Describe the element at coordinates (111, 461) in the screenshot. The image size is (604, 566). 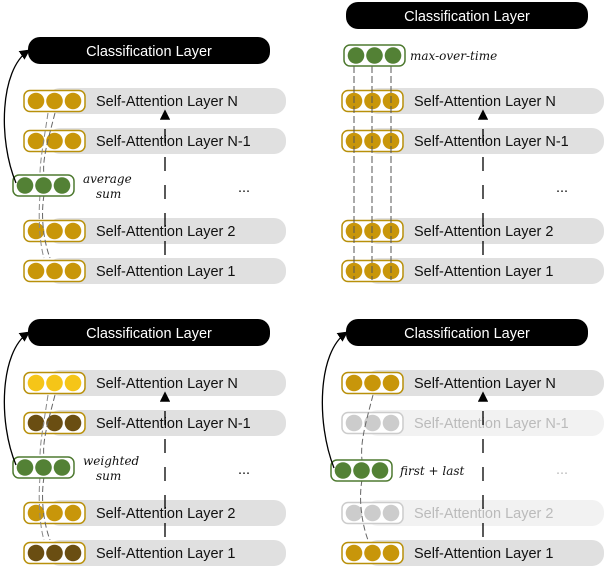
I see `pool-label: weighted` at that location.